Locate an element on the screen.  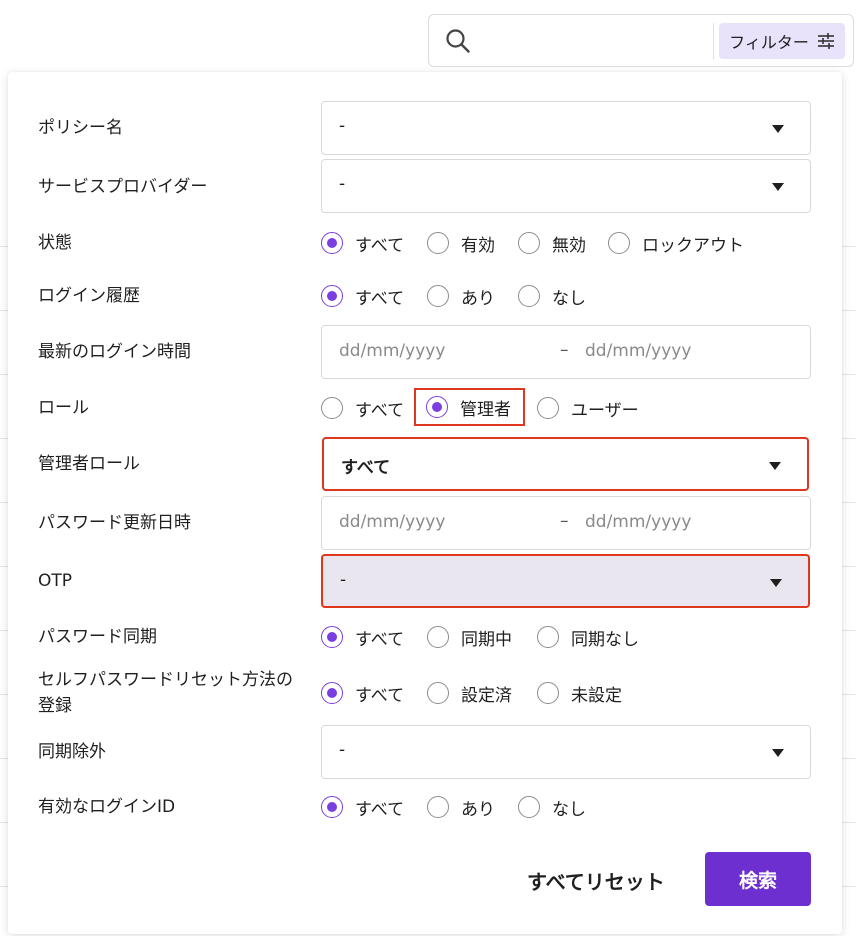
search-bar: フィルター is located at coordinates (641, 40).